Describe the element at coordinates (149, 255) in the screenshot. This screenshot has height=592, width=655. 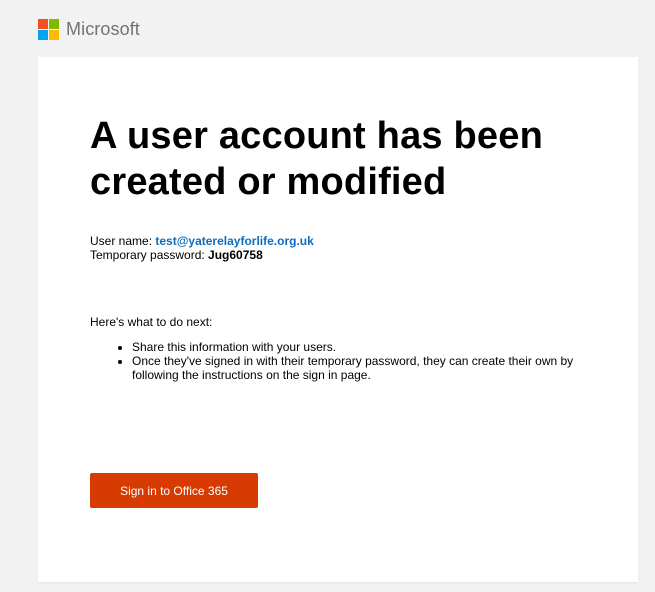
I see `password-label: Temporary password:` at that location.